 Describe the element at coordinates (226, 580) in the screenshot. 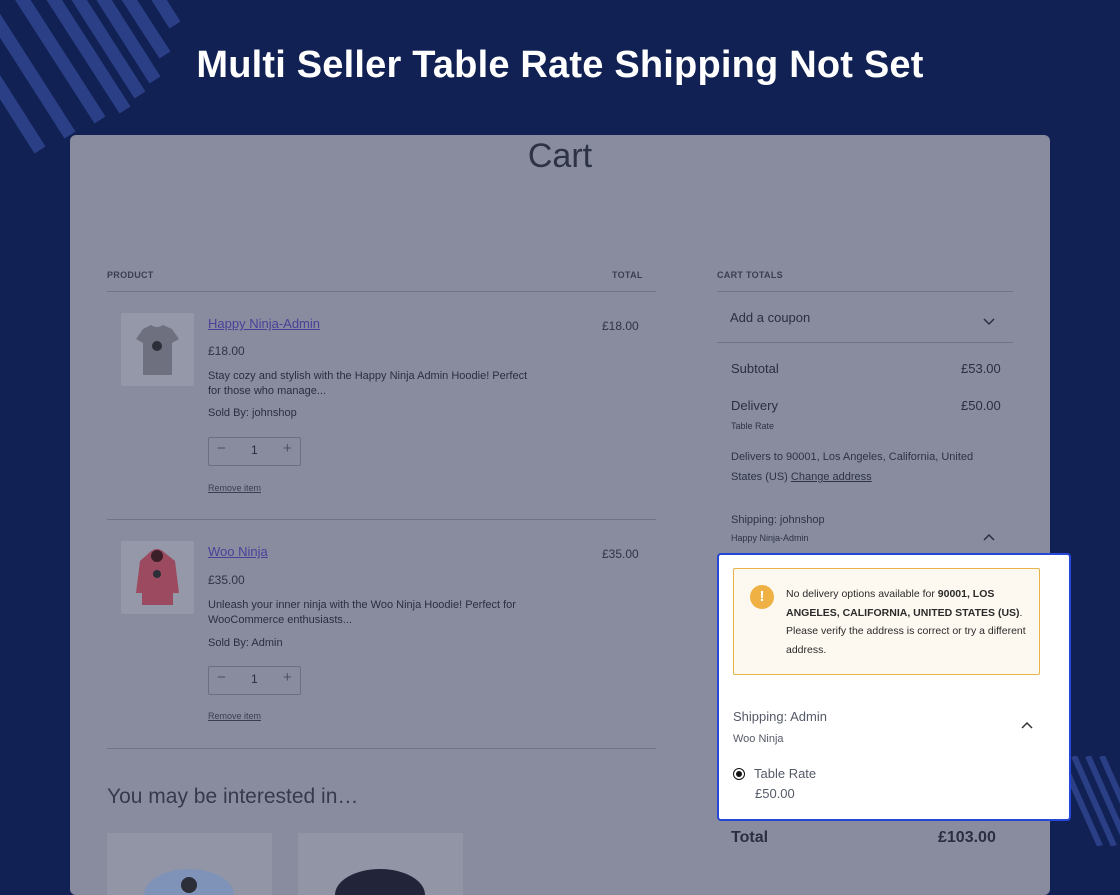

I see `product-price: £35.00` at that location.